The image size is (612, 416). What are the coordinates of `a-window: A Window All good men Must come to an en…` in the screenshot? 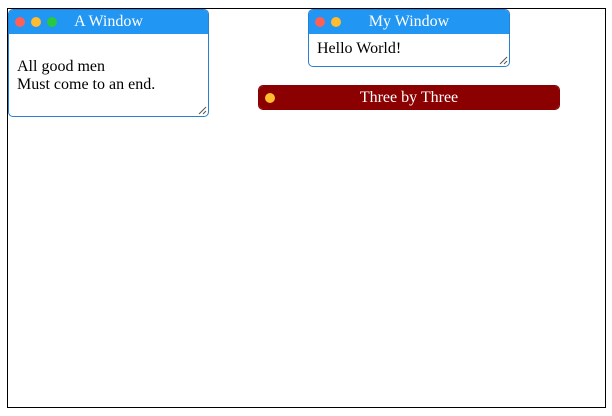 It's located at (108, 63).